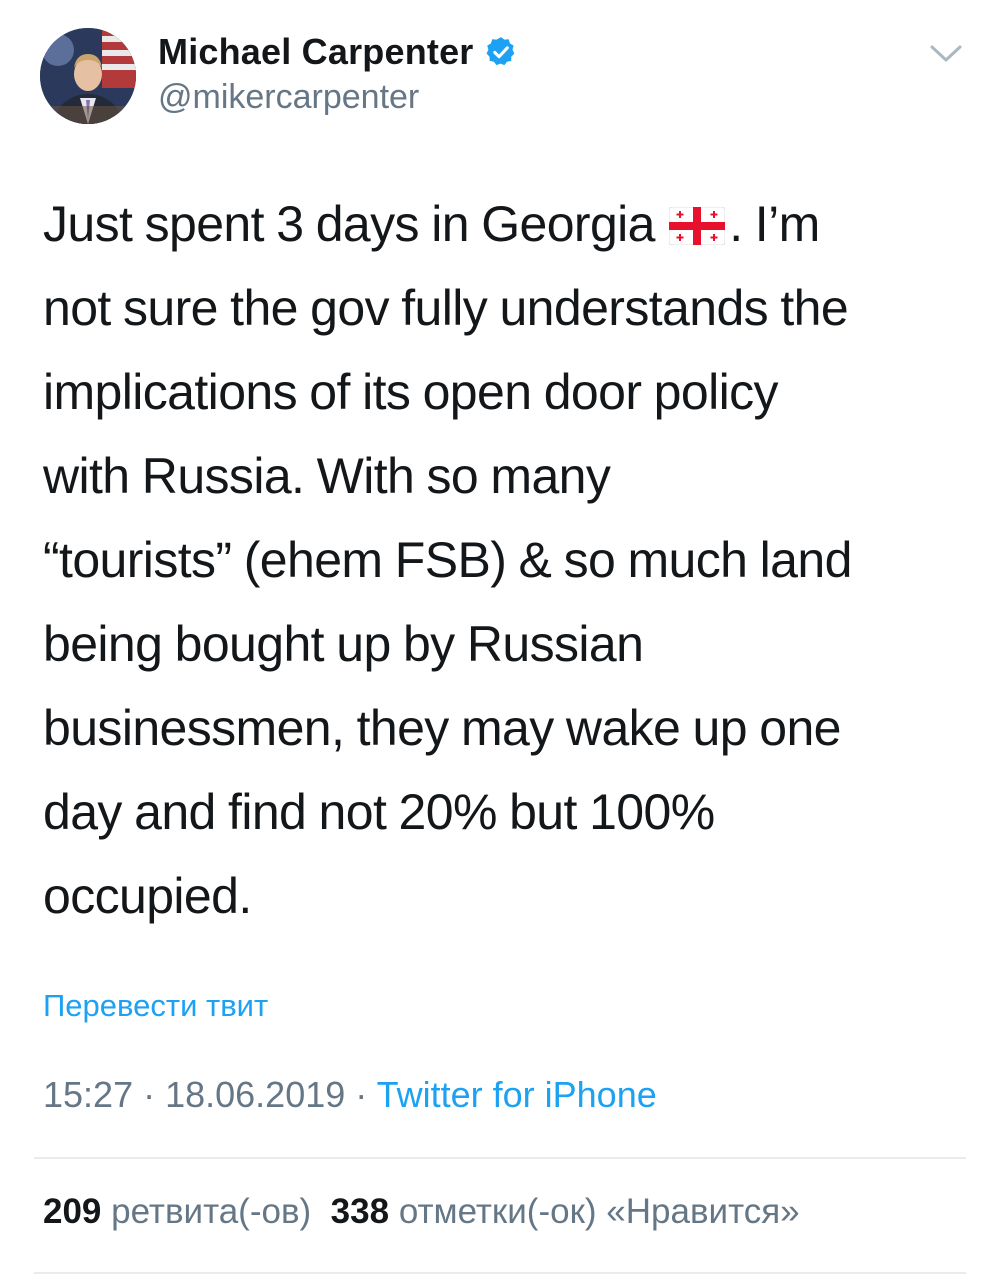 Image resolution: width=1000 pixels, height=1280 pixels. I want to click on likes-stat: 338 отметки(-ок) «Нравится», so click(565, 1211).